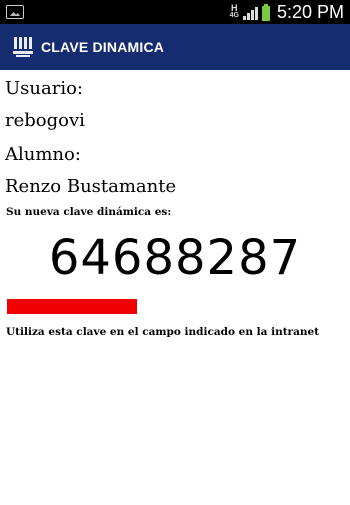 Image resolution: width=350 pixels, height=505 pixels. I want to click on network-sub-label: 4G, so click(234, 15).